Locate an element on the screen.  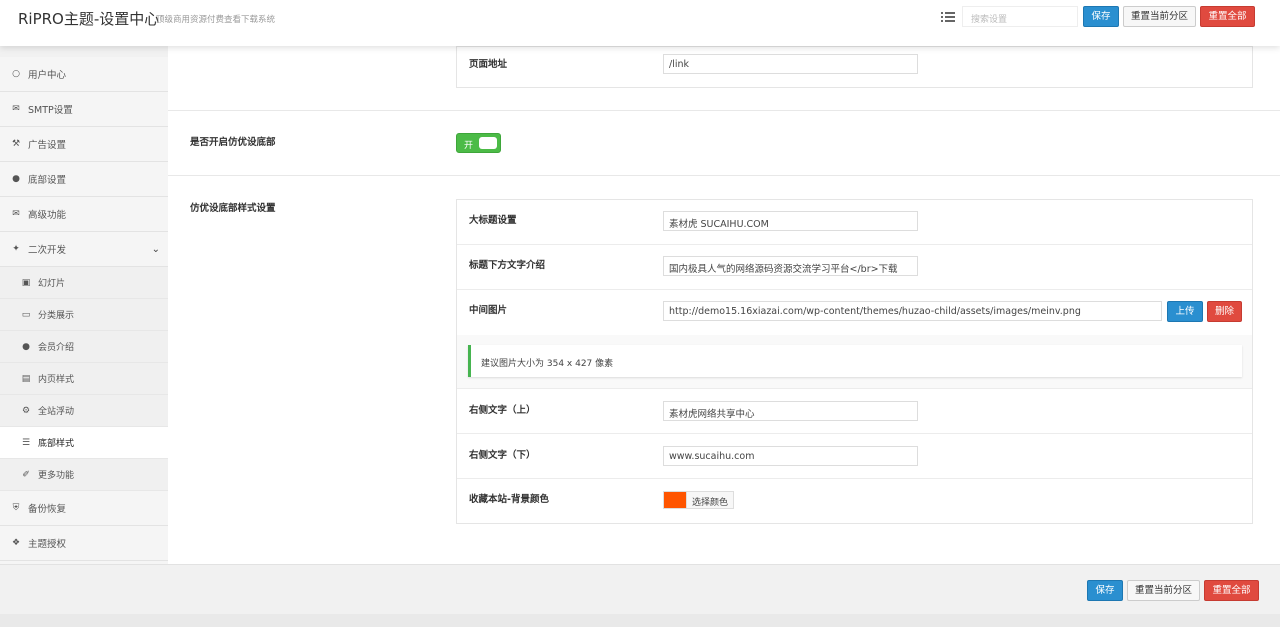
sidebar-subitem-label: 分类展示 is located at coordinates (56, 316).